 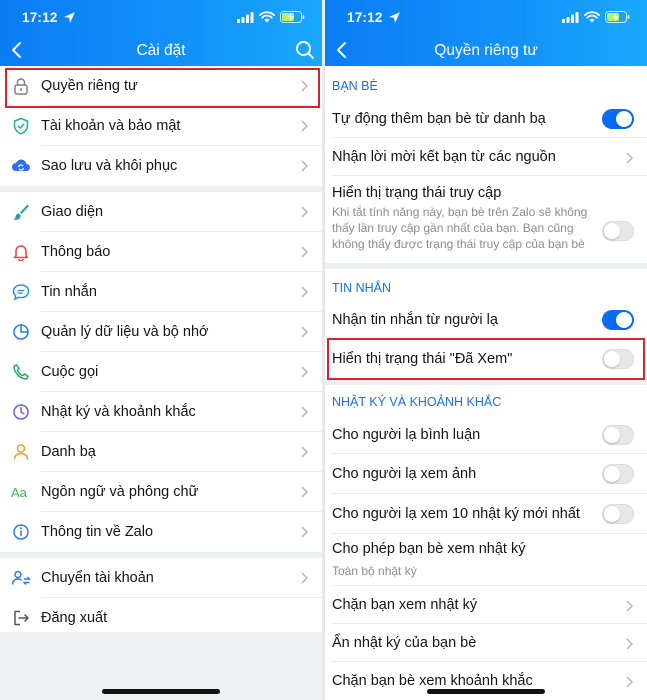 What do you see at coordinates (618, 320) in the screenshot?
I see `stranger-messages-toggle` at bounding box center [618, 320].